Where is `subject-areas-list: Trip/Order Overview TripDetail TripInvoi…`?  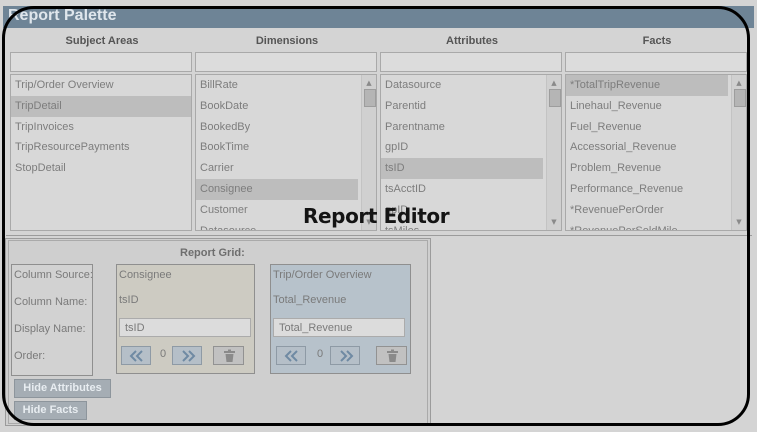
subject-areas-list: Trip/Order Overview TripDetail TripInvoi… is located at coordinates (101, 152).